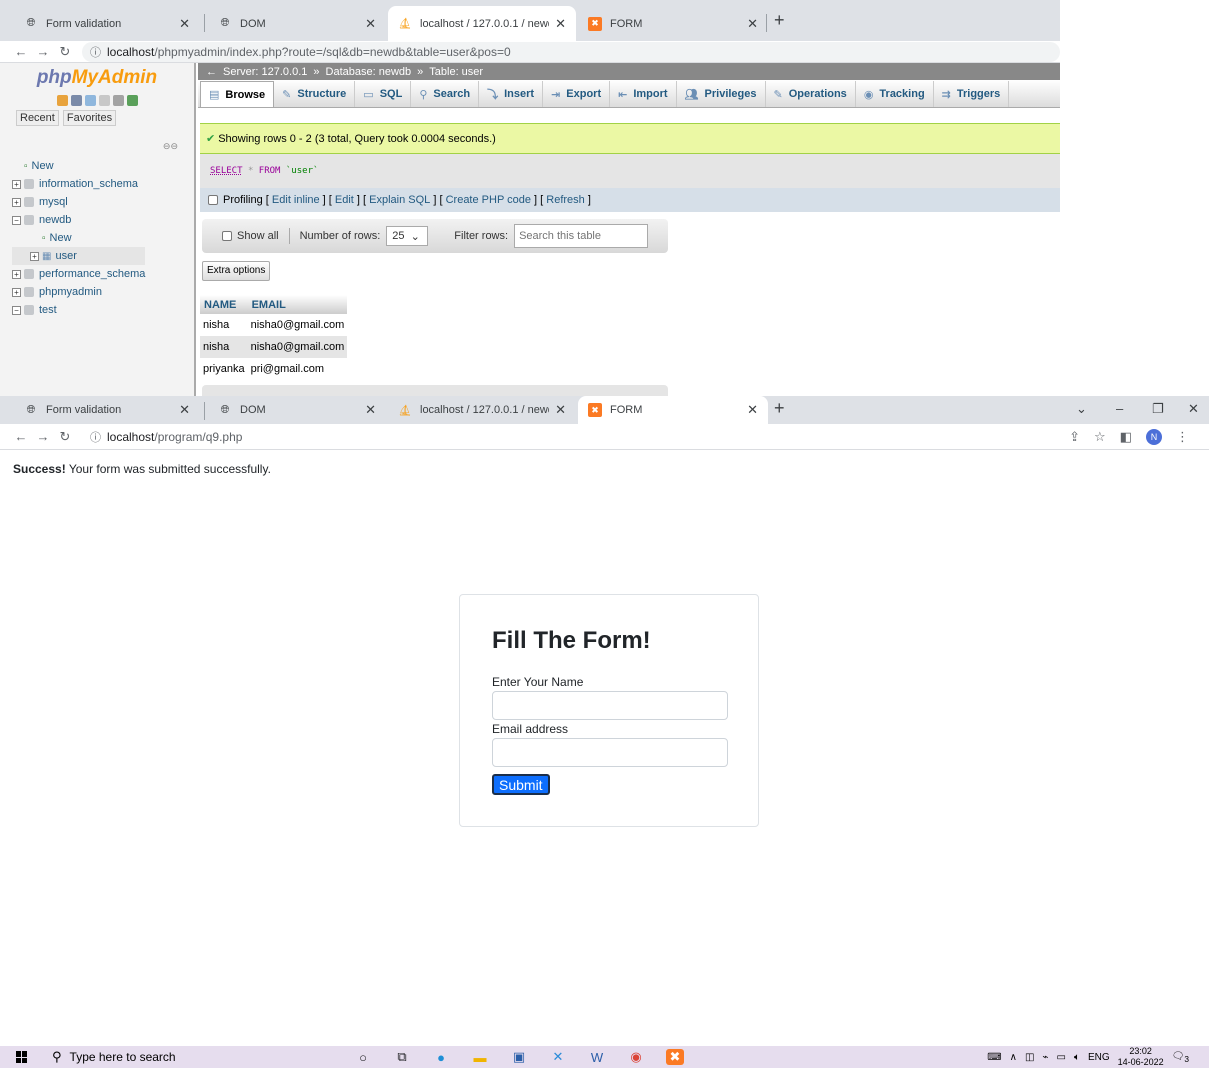  What do you see at coordinates (1077, 1057) in the screenshot?
I see `volume-icon: 🔈︎` at bounding box center [1077, 1057].